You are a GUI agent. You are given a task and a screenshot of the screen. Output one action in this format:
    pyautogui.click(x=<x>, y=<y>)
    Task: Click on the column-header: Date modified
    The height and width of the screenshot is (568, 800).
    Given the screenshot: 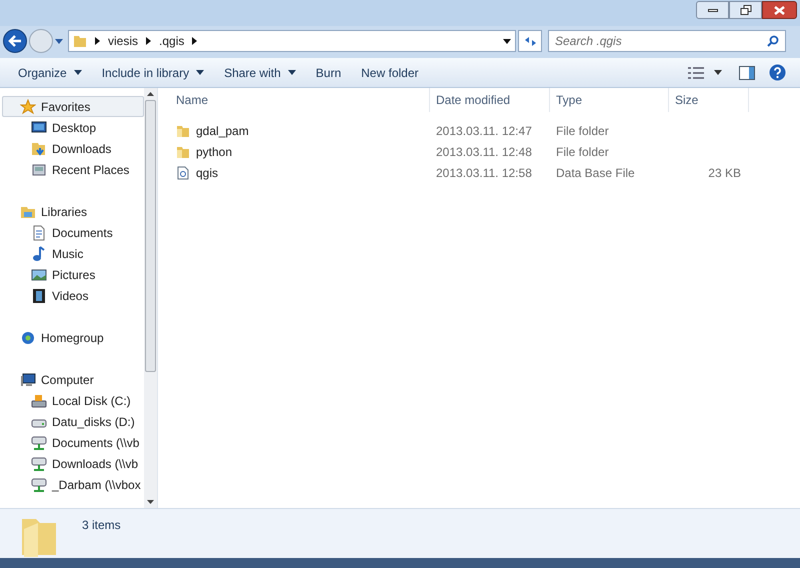 What is the action you would take?
    pyautogui.click(x=490, y=100)
    